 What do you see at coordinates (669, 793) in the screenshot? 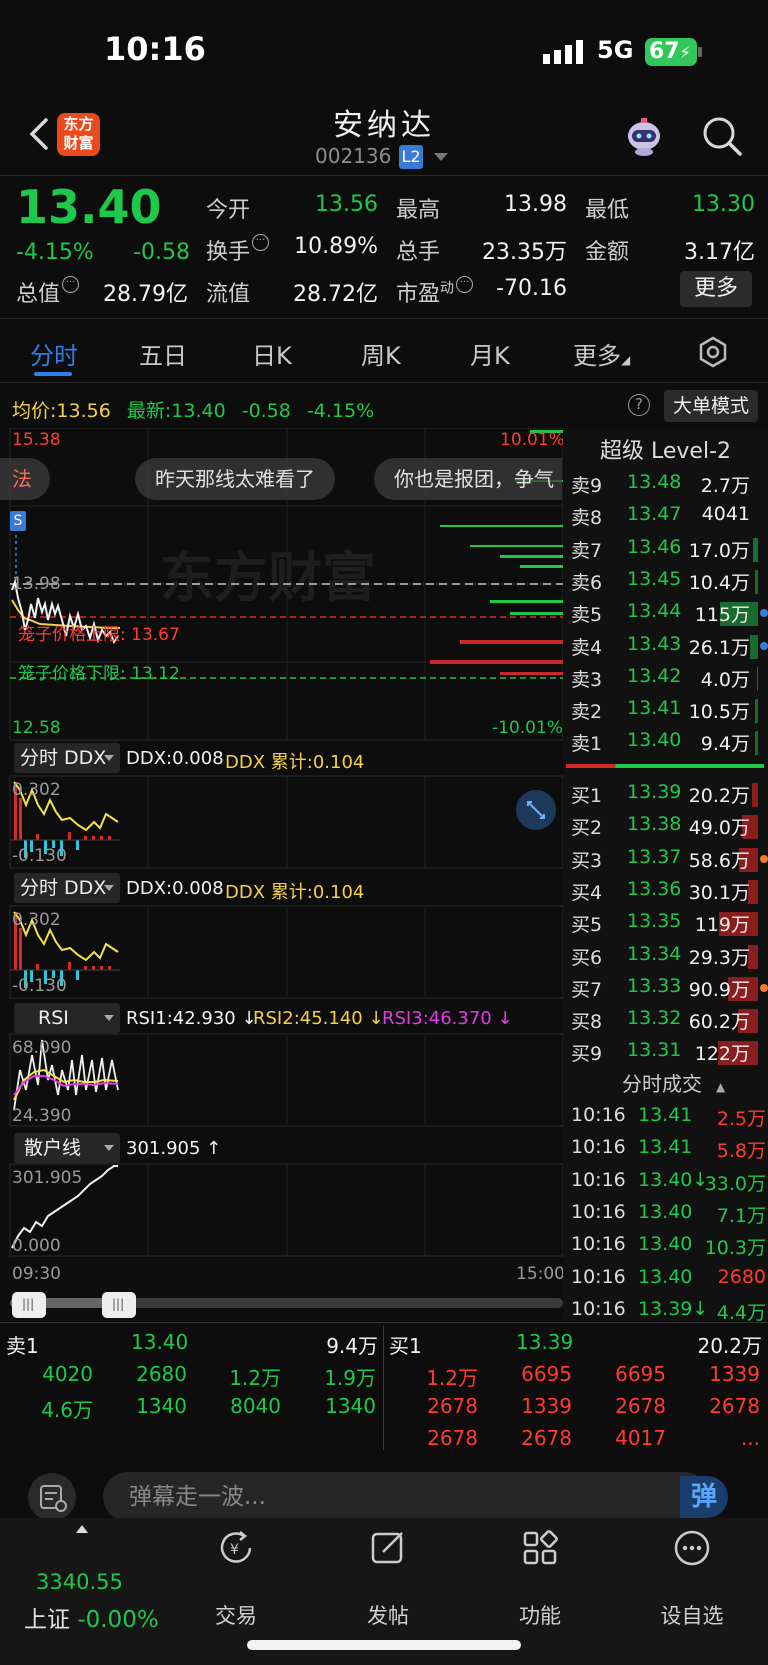
I see `bid-row: 买1 13.39 20.2万` at bounding box center [669, 793].